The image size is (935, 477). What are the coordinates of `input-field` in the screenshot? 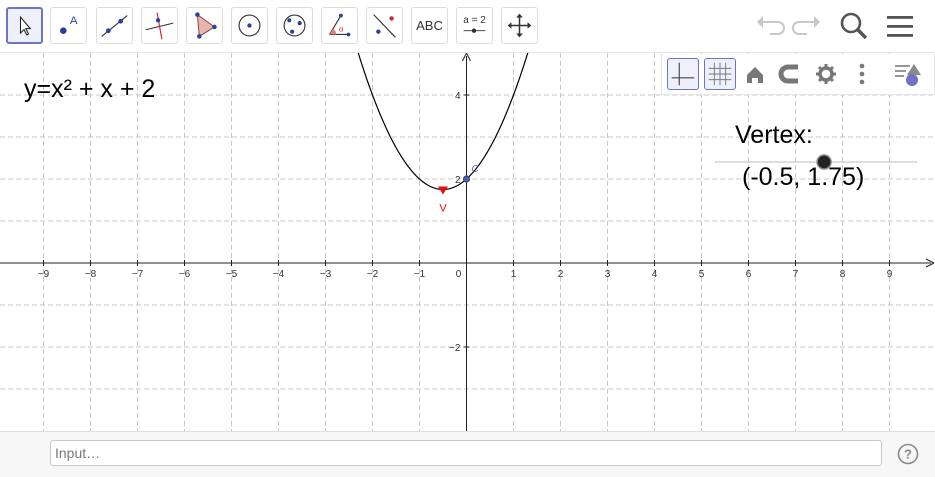 It's located at (466, 453).